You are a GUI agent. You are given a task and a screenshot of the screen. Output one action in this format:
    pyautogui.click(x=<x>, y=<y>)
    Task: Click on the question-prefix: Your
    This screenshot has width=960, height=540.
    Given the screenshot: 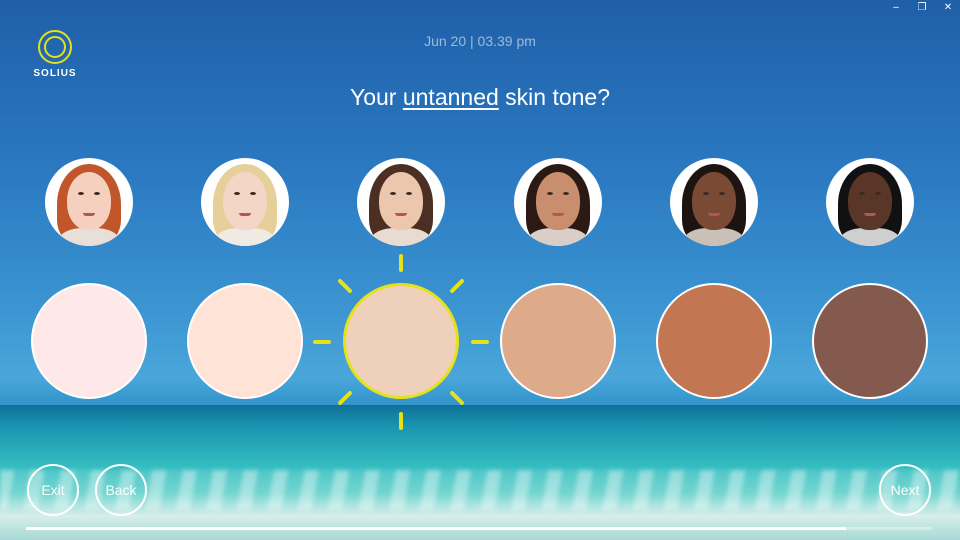 What is the action you would take?
    pyautogui.click(x=376, y=97)
    